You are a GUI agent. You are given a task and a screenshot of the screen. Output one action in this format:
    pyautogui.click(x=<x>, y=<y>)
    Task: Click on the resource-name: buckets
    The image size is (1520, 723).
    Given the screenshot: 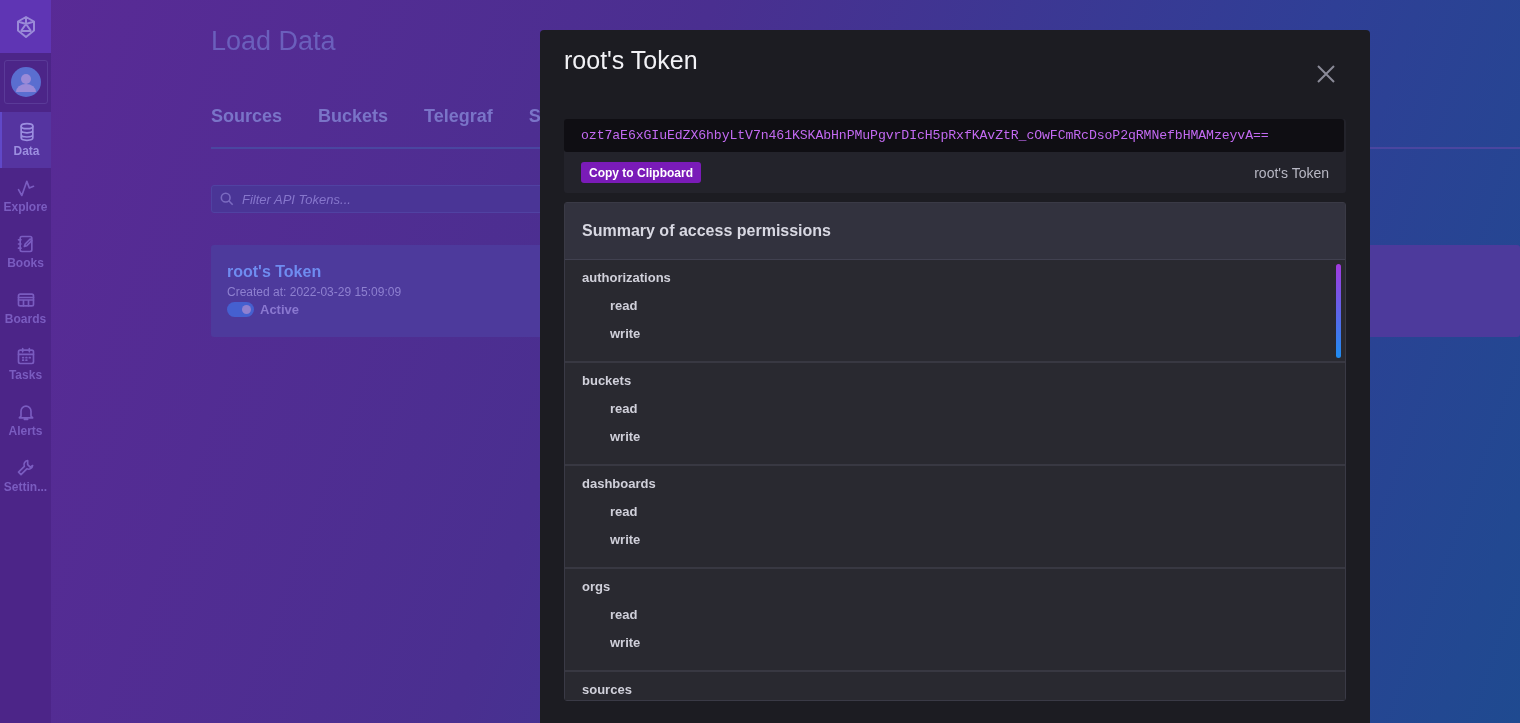 What is the action you would take?
    pyautogui.click(x=607, y=380)
    